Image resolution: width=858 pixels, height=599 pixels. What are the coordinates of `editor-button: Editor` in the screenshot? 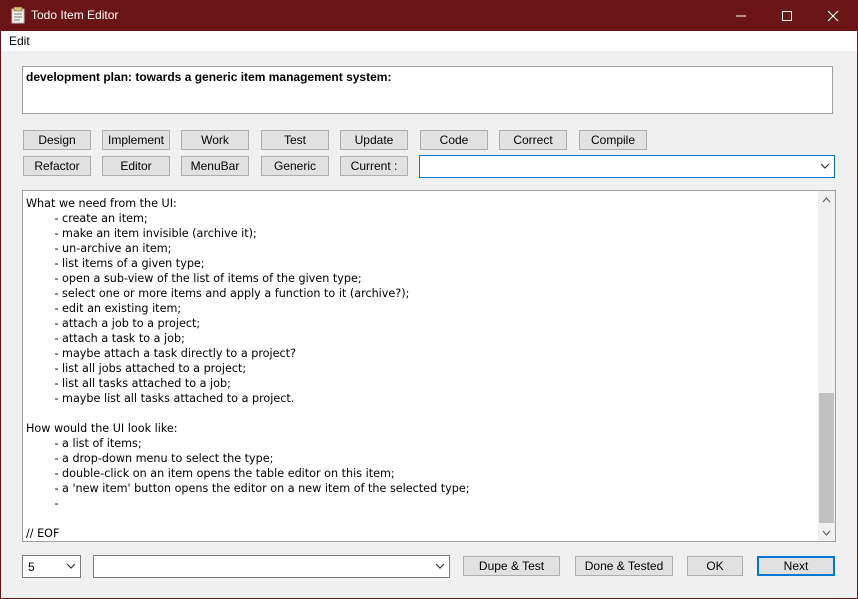 It's located at (136, 166).